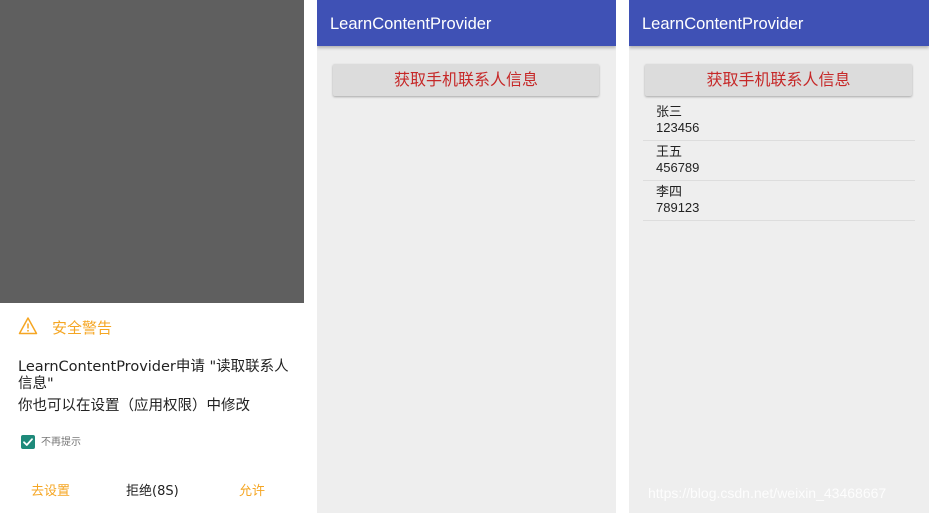 The height and width of the screenshot is (513, 929). What do you see at coordinates (767, 493) in the screenshot?
I see `watermark: https://blog.csdn.net/weixin_43468667` at bounding box center [767, 493].